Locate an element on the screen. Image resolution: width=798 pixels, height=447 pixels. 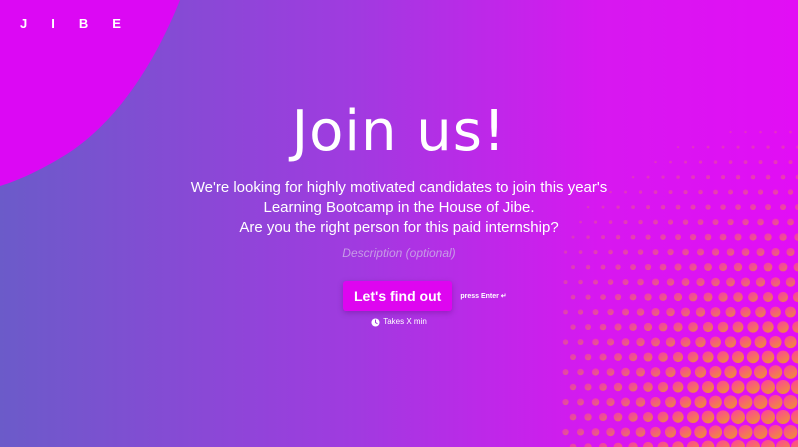
time-estimate-label: Takes X min is located at coordinates (405, 321).